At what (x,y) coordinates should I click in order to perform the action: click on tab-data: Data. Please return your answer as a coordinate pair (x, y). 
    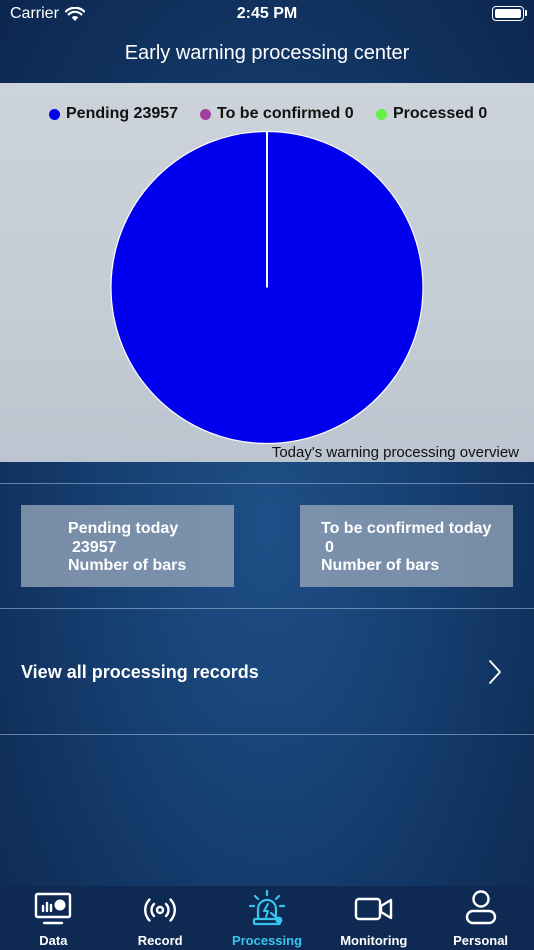
    Looking at the image, I should click on (53, 918).